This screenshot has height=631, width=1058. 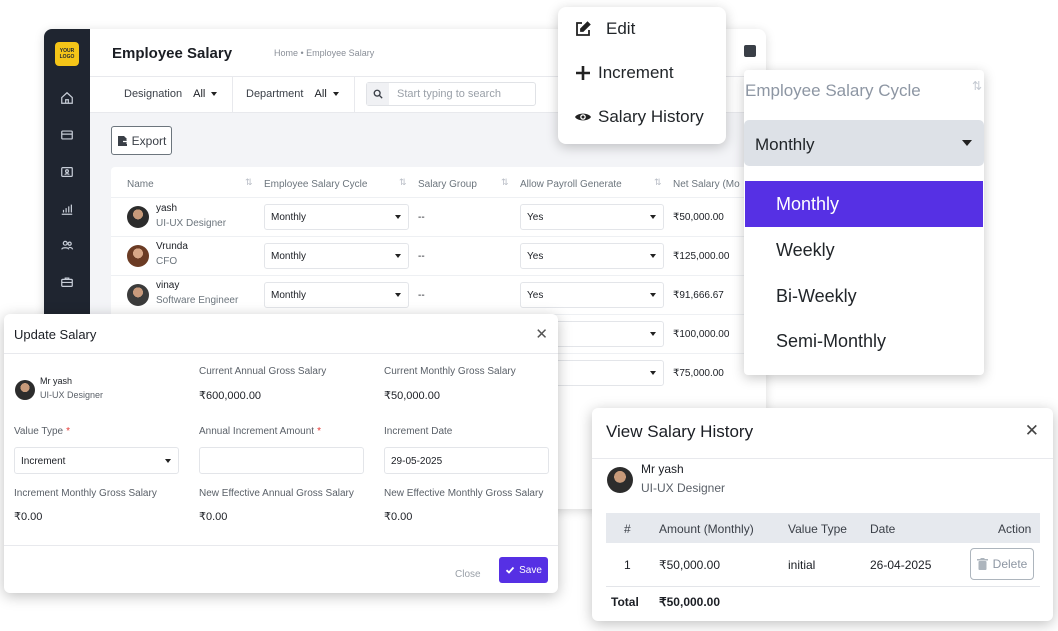 What do you see at coordinates (96, 460) in the screenshot?
I see `value-type-select: Increment` at bounding box center [96, 460].